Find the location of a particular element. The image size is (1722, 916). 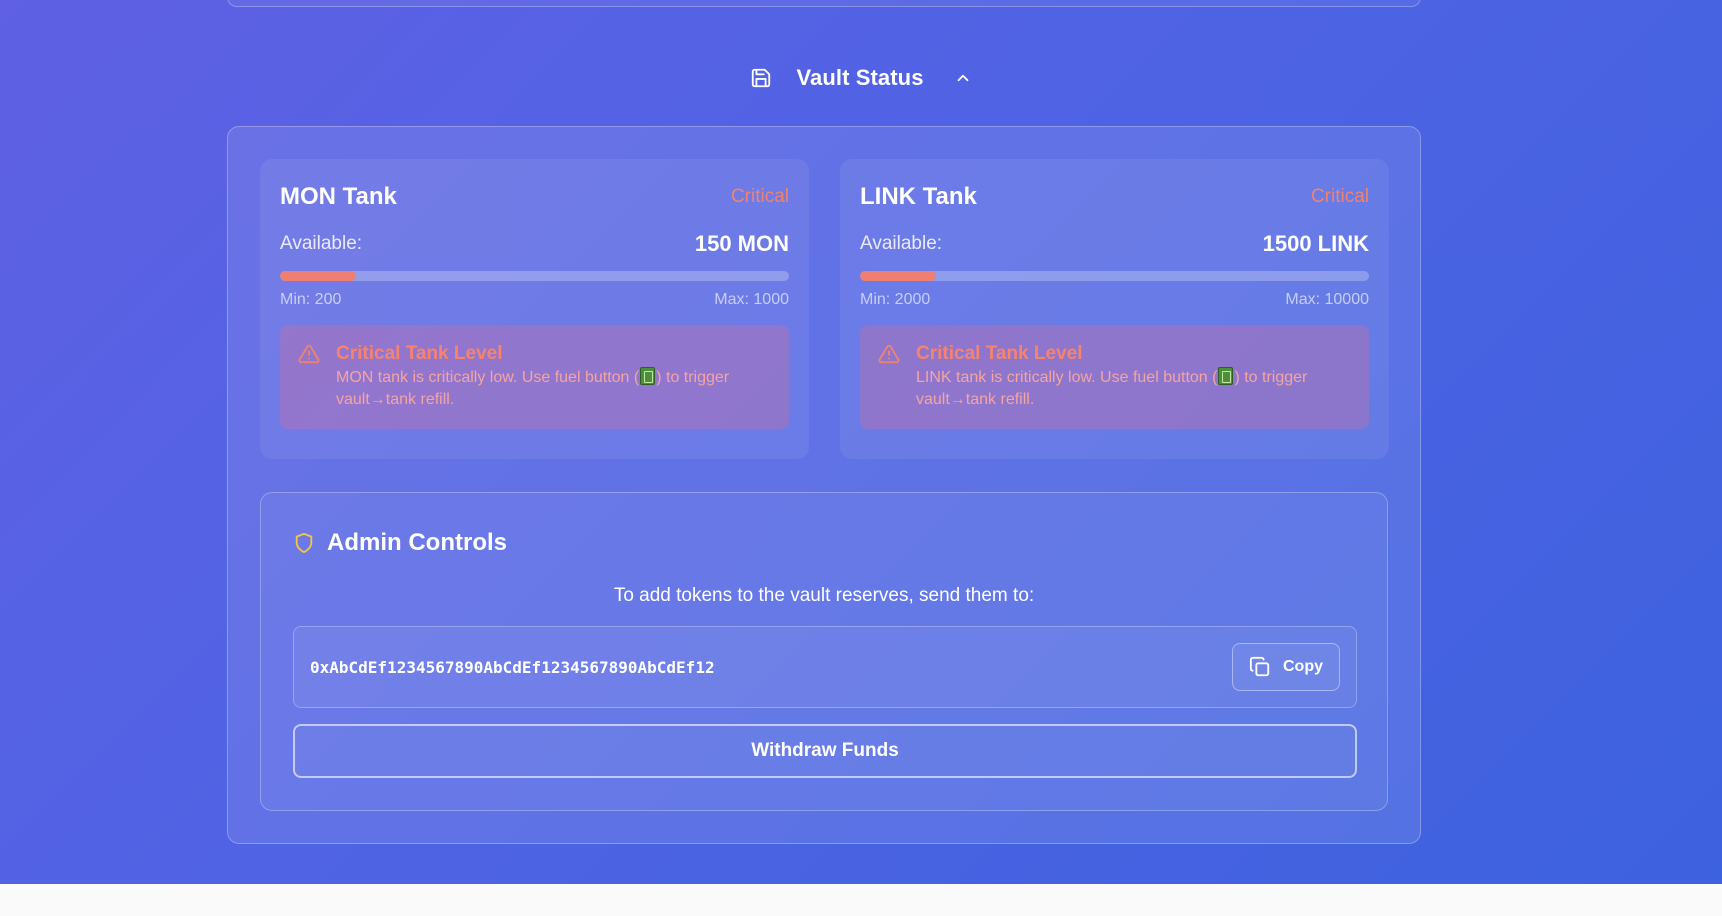

previous-card is located at coordinates (824, 3).